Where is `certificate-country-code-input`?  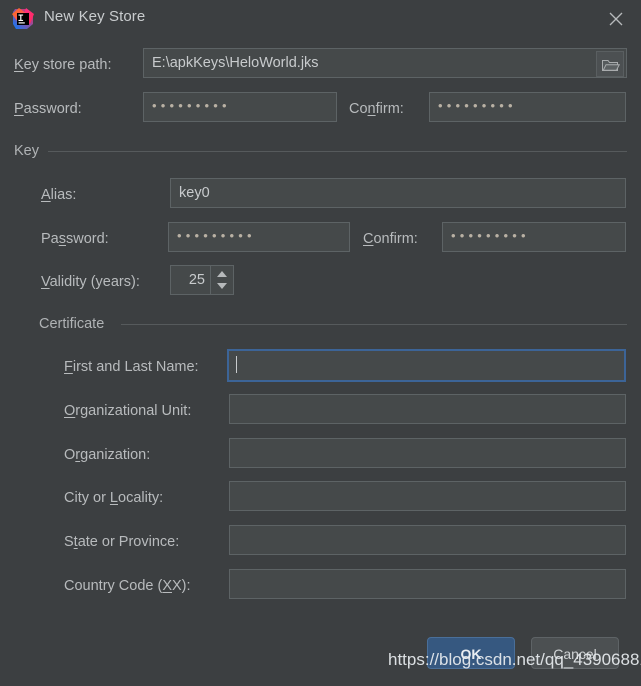
certificate-country-code-input is located at coordinates (427, 584).